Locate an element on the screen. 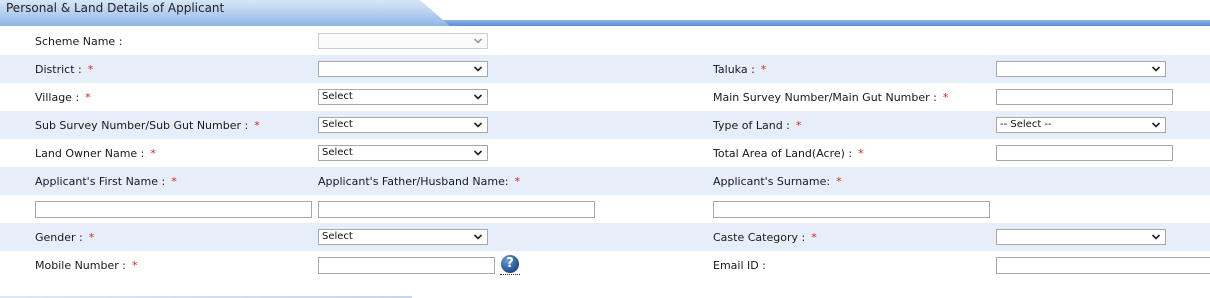  sub-survey-label: Sub Survey Number/Sub Gut Number : * is located at coordinates (147, 125).